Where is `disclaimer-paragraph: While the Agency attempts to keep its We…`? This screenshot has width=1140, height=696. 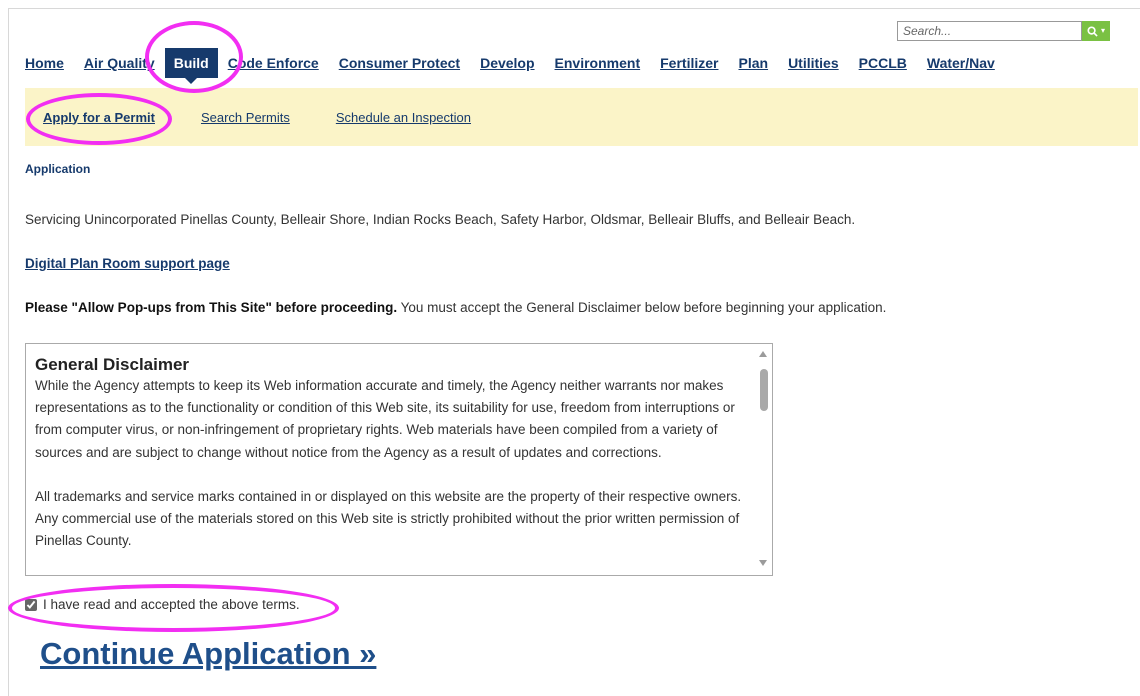 disclaimer-paragraph: While the Agency attempts to keep its We… is located at coordinates (385, 419).